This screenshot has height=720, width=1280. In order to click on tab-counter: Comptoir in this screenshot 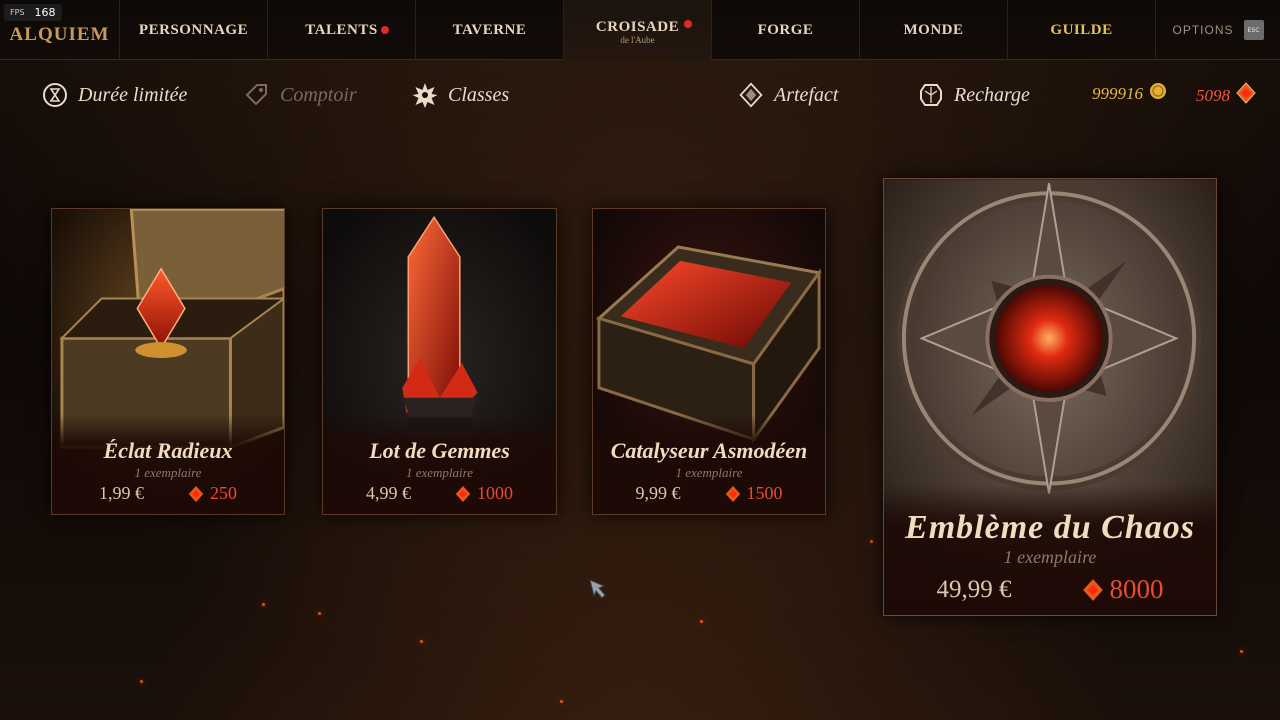, I will do `click(300, 95)`.